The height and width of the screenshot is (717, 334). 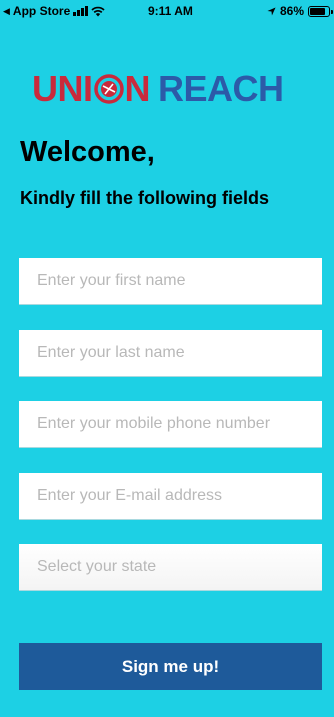 What do you see at coordinates (291, 11) in the screenshot?
I see `battery-percent: 86%` at bounding box center [291, 11].